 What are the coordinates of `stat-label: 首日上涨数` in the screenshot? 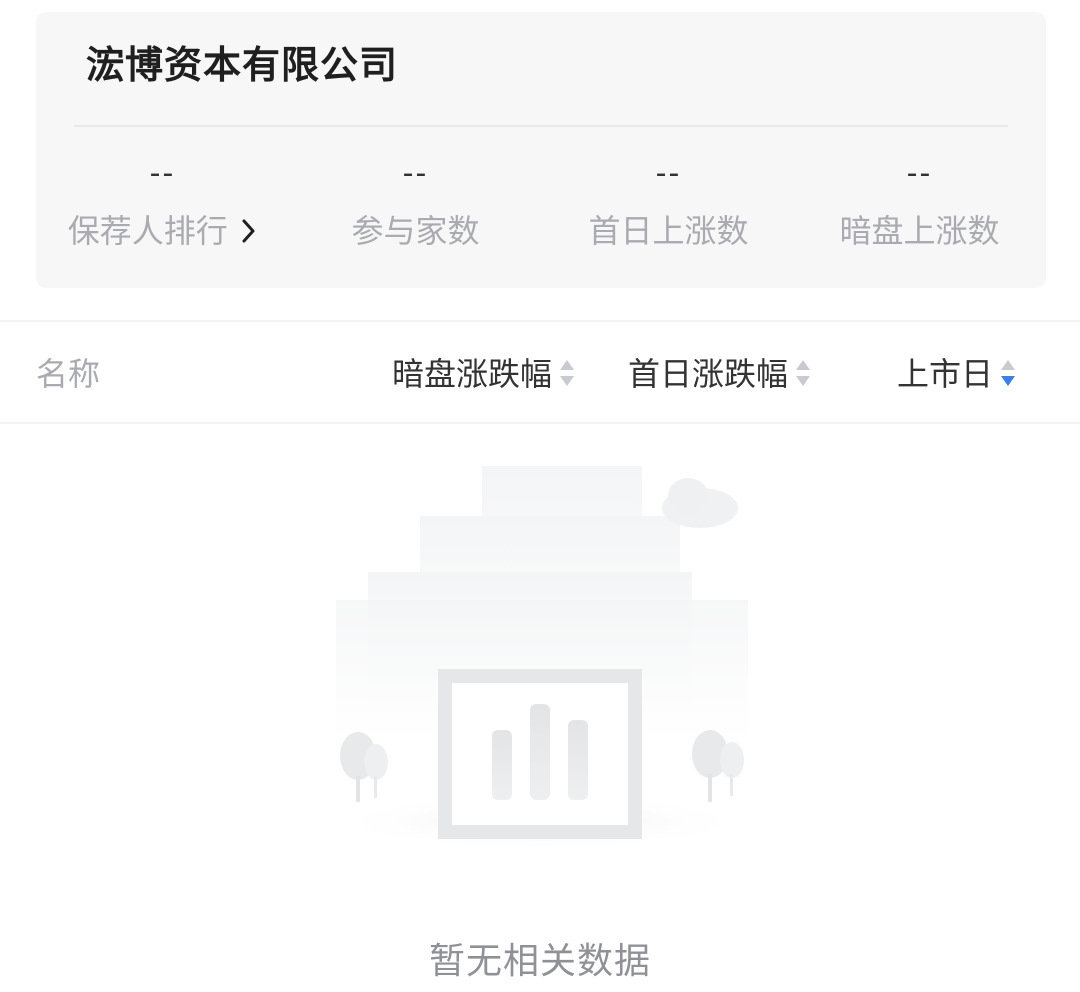 It's located at (668, 231).